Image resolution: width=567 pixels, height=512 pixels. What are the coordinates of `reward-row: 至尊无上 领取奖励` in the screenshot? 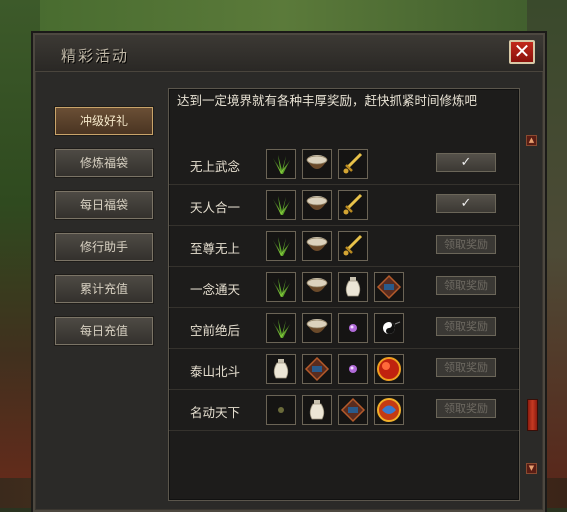 It's located at (344, 246).